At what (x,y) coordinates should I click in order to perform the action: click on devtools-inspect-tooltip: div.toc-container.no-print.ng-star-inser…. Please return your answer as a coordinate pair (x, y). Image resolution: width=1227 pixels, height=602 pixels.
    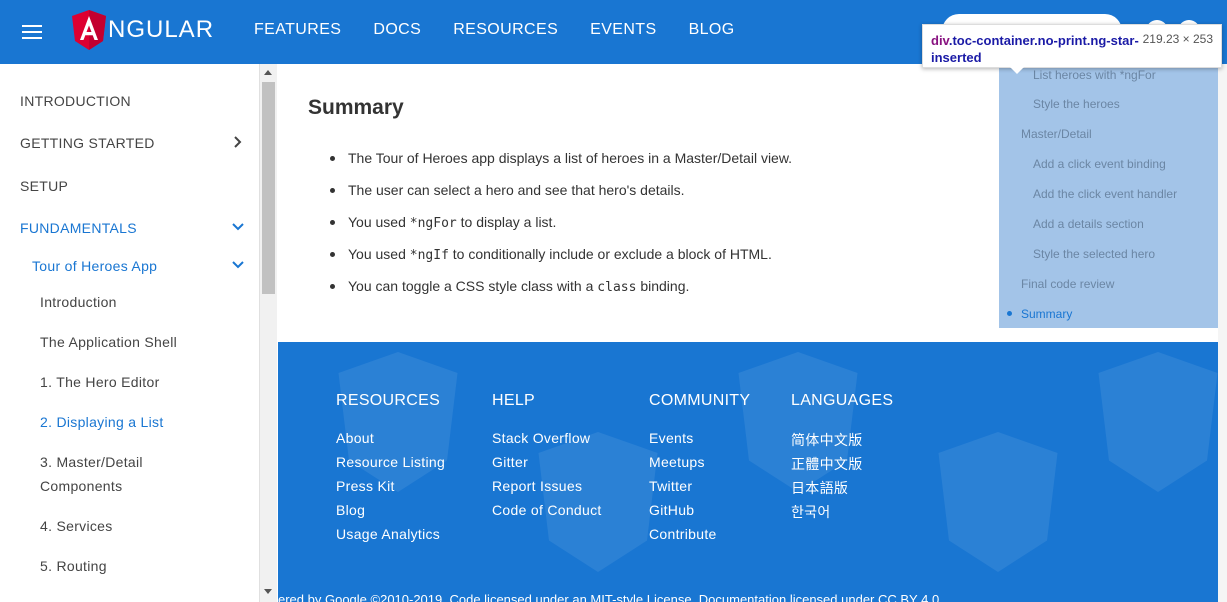
    Looking at the image, I should click on (1072, 46).